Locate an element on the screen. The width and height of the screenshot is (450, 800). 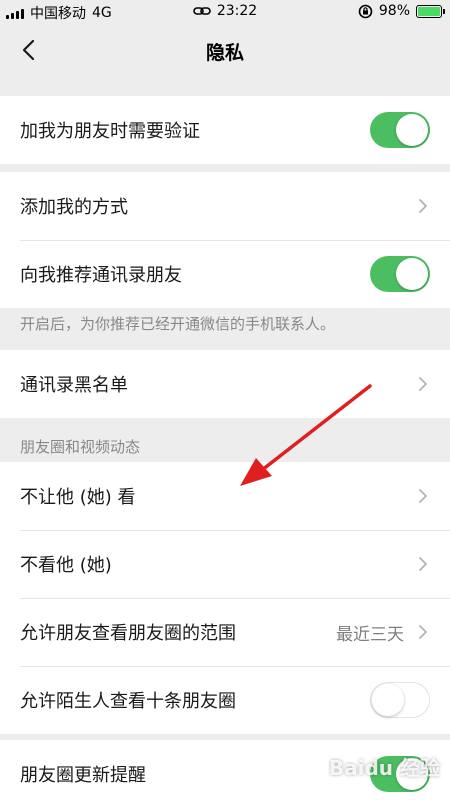
add-methods-label: 添加我的方式 is located at coordinates (74, 207).